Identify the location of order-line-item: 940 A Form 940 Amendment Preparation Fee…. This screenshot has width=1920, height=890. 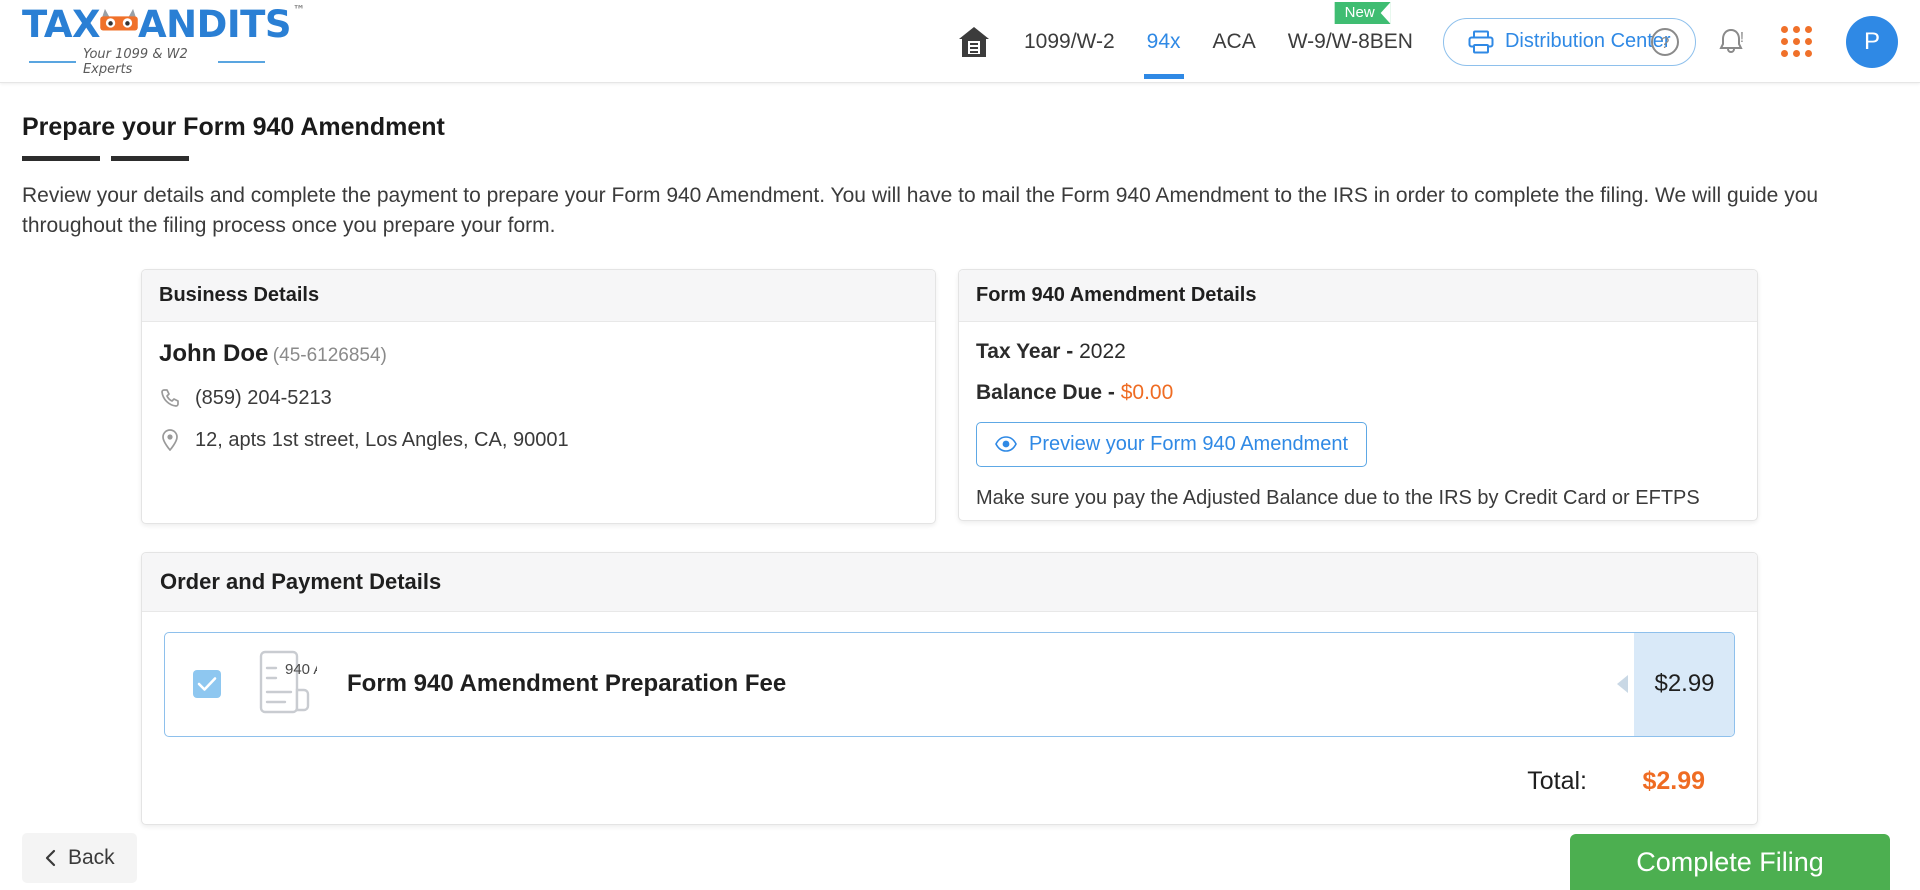
(949, 684).